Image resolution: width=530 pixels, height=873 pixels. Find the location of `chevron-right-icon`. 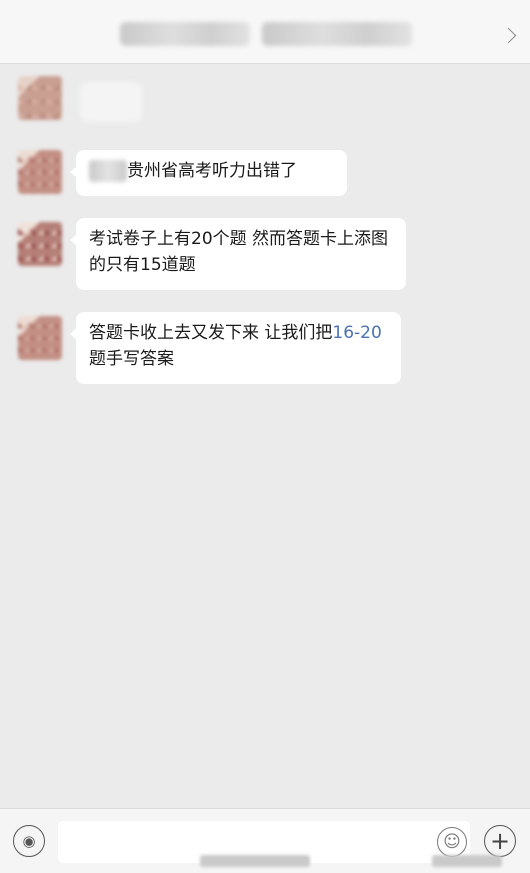

chevron-right-icon is located at coordinates (508, 35).